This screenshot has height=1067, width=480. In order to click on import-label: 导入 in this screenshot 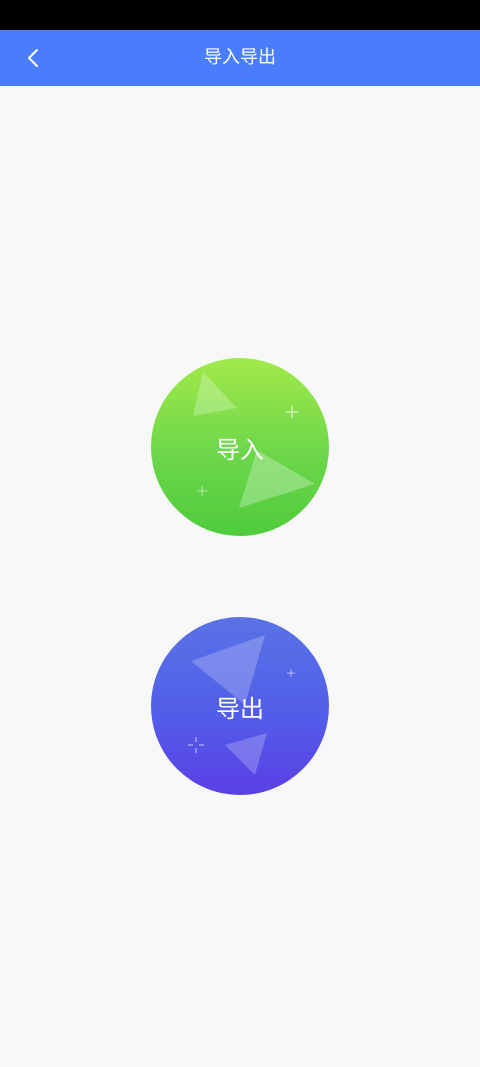, I will do `click(240, 449)`.